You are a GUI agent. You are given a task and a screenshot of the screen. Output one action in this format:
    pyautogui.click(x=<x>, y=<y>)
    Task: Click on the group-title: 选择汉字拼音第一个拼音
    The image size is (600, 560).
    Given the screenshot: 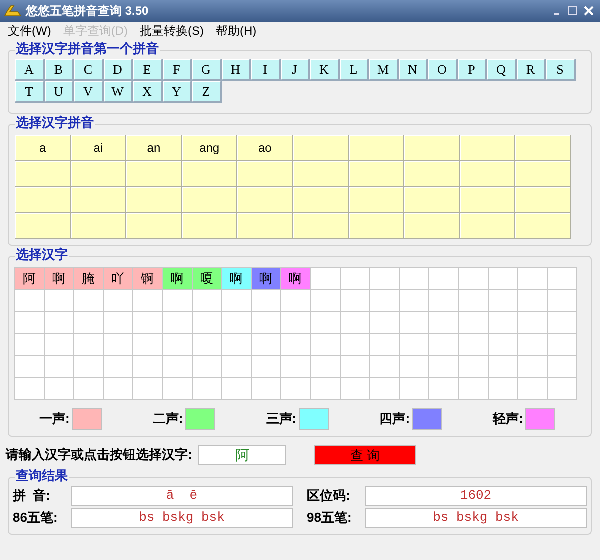 What is the action you would take?
    pyautogui.click(x=87, y=49)
    